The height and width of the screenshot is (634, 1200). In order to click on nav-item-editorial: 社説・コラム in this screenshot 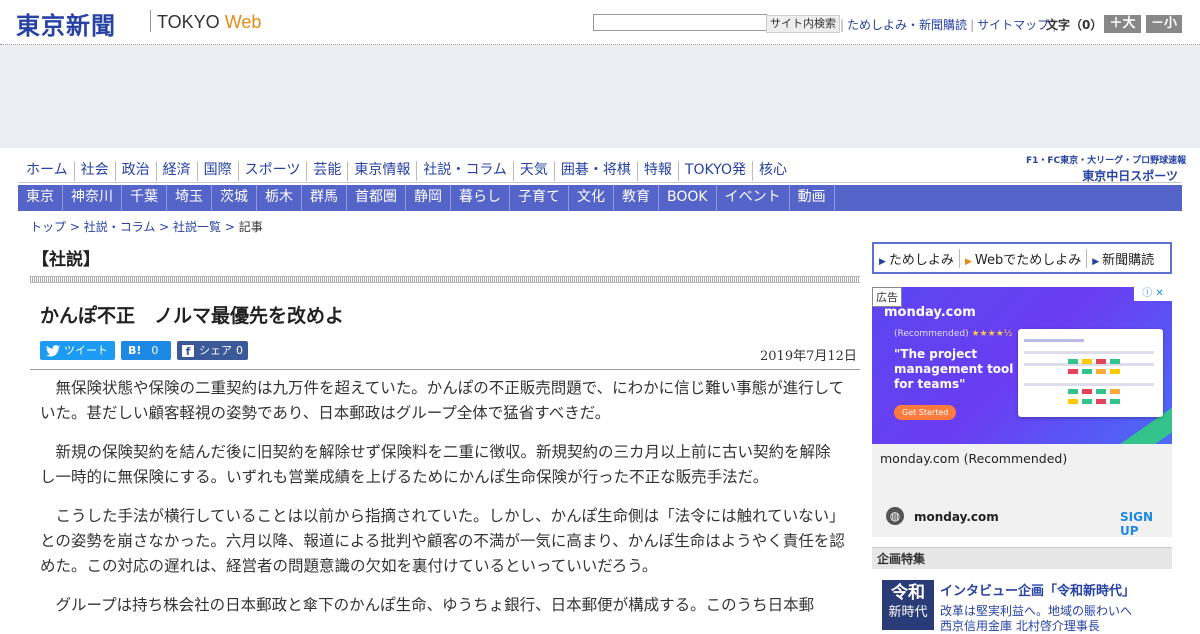, I will do `click(464, 171)`.